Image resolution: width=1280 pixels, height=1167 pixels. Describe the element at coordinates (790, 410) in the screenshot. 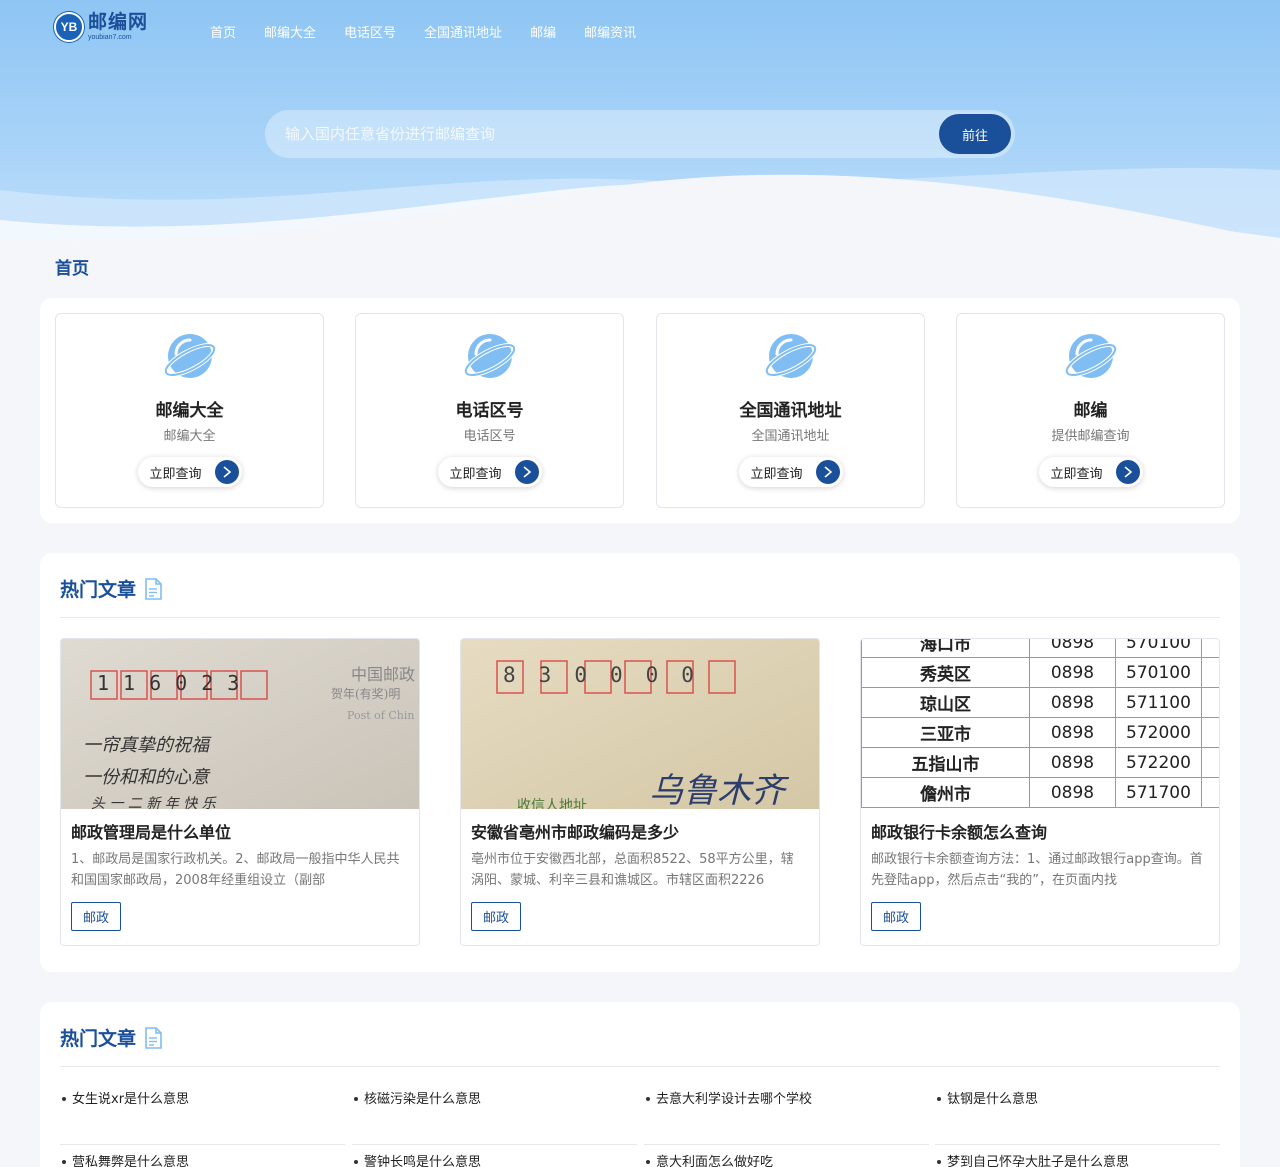

I see `feature-card-addresses: 全国通讯地址 全国通讯地址 立即查询` at that location.